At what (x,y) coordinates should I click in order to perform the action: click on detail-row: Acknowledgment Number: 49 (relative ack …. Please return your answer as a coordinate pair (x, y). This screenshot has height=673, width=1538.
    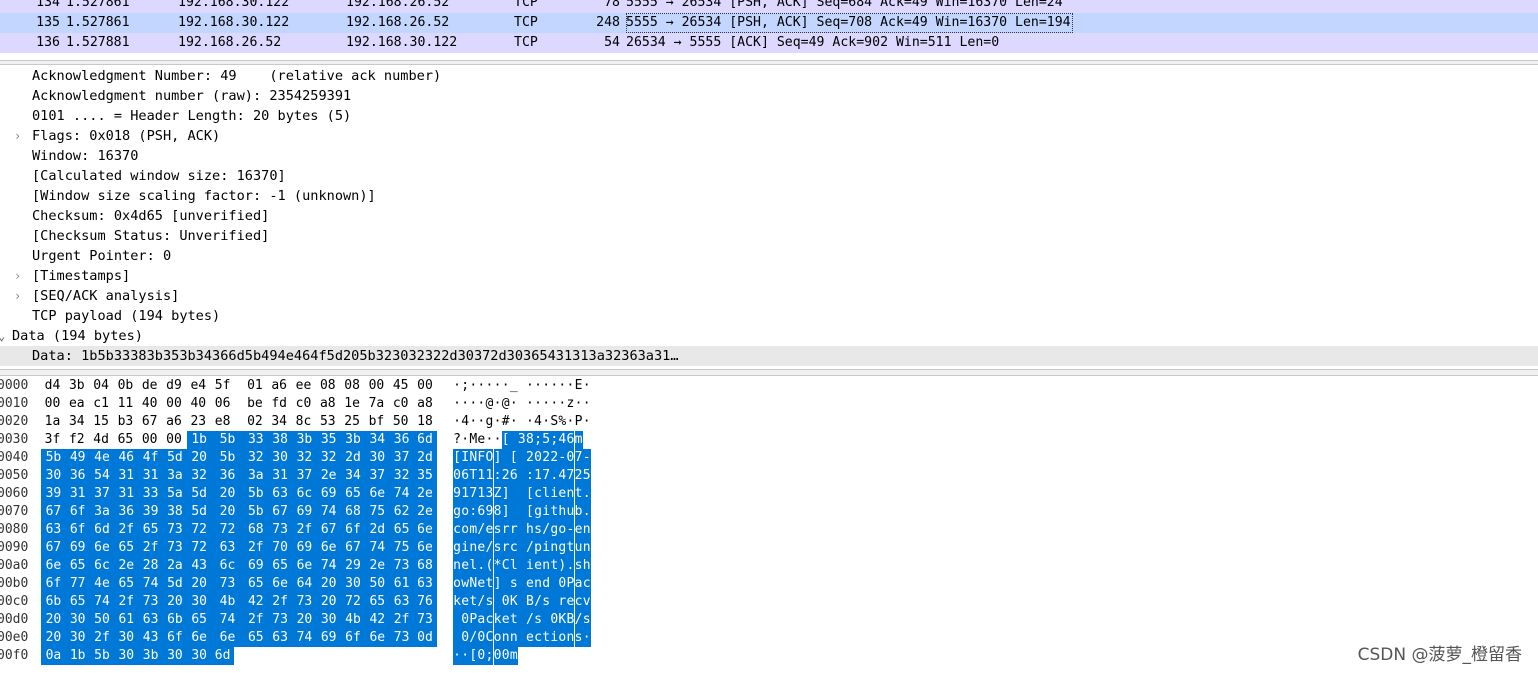
    Looking at the image, I should click on (769, 76).